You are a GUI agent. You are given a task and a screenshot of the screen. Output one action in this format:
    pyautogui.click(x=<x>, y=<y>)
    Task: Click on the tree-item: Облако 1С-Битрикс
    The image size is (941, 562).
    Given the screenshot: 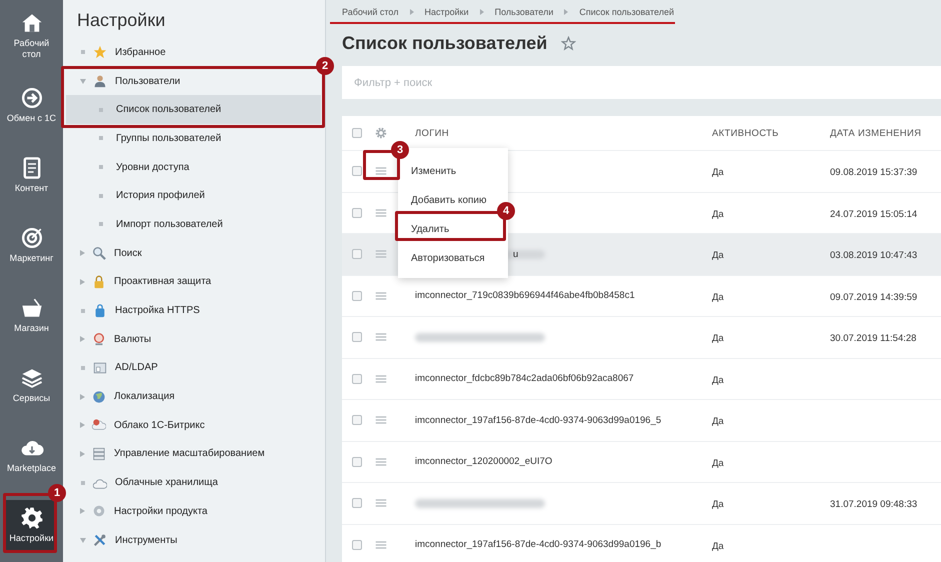 What is the action you would take?
    pyautogui.click(x=137, y=425)
    